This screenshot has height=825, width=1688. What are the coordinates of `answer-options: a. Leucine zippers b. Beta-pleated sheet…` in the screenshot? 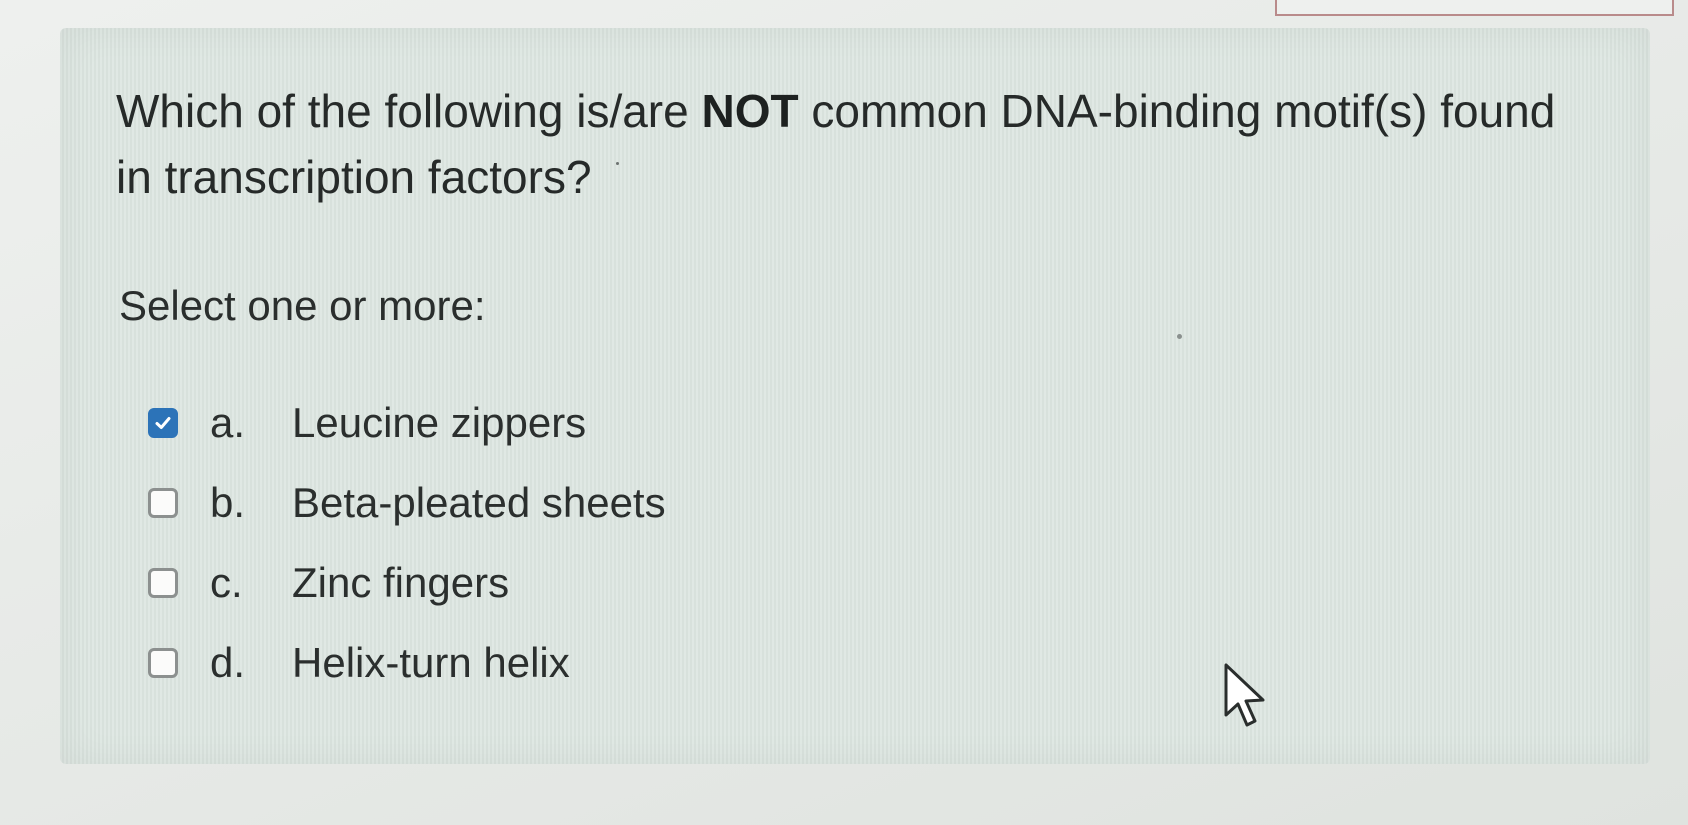 It's located at (407, 543).